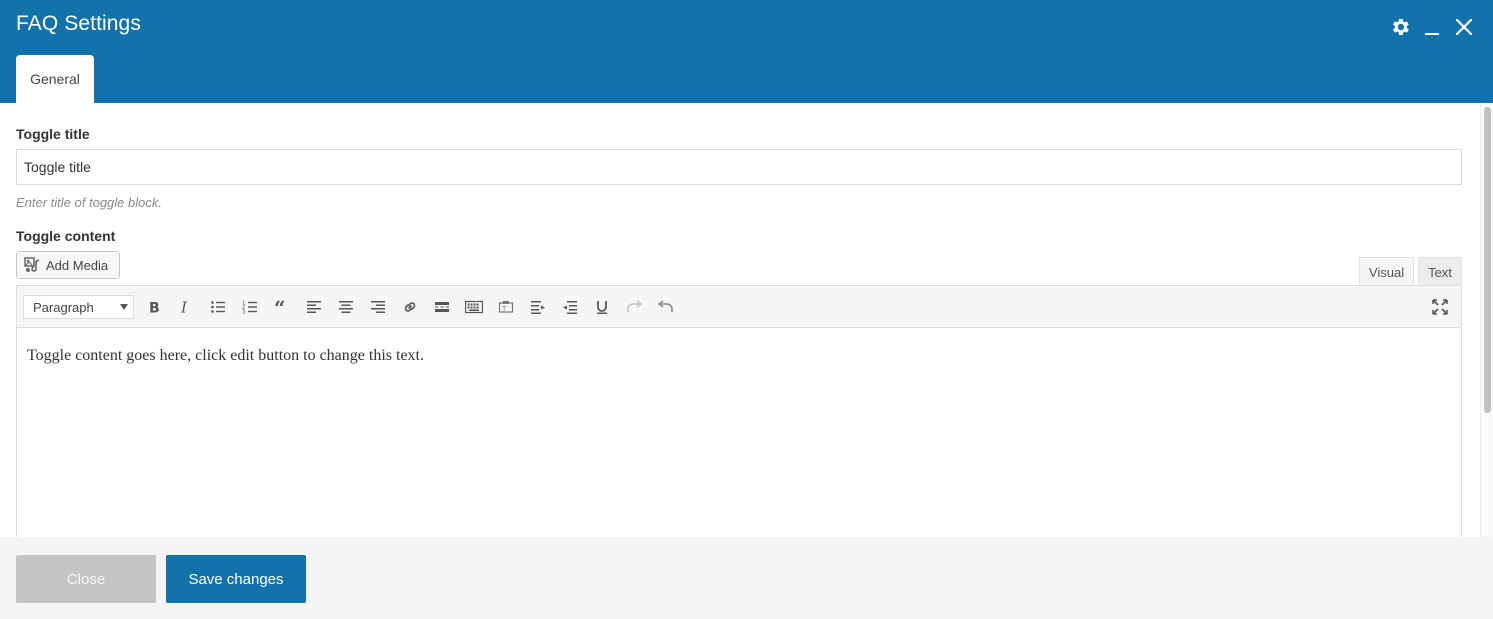 The width and height of the screenshot is (1493, 619). Describe the element at coordinates (538, 307) in the screenshot. I see `indent-icon` at that location.